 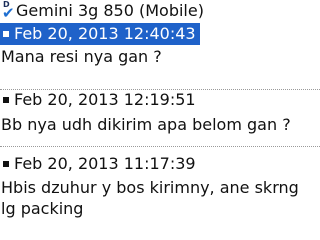 What do you see at coordinates (159, 124) in the screenshot?
I see `message-text: Bb nya udh dikirim apa belom gan ?` at bounding box center [159, 124].